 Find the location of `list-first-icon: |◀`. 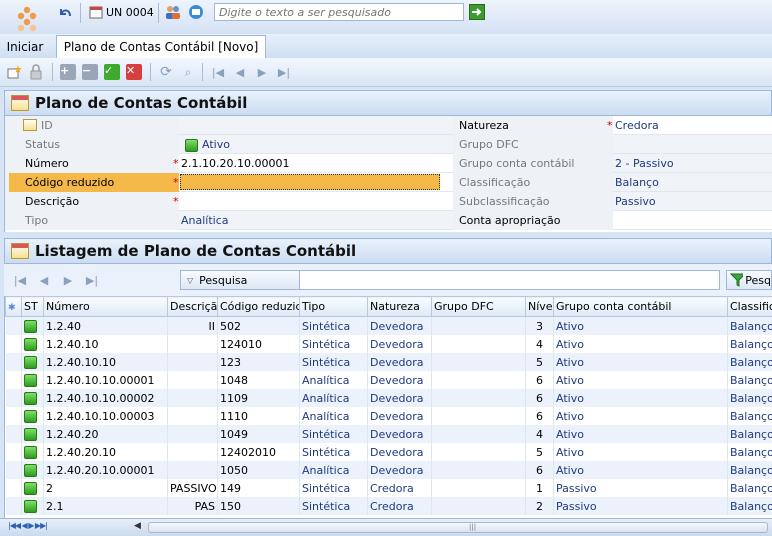

list-first-icon: |◀ is located at coordinates (20, 280).